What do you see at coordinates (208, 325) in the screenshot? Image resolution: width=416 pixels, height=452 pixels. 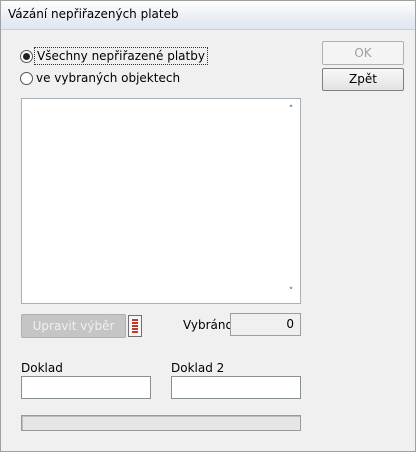 I see `selected-count-label: Vybráno` at bounding box center [208, 325].